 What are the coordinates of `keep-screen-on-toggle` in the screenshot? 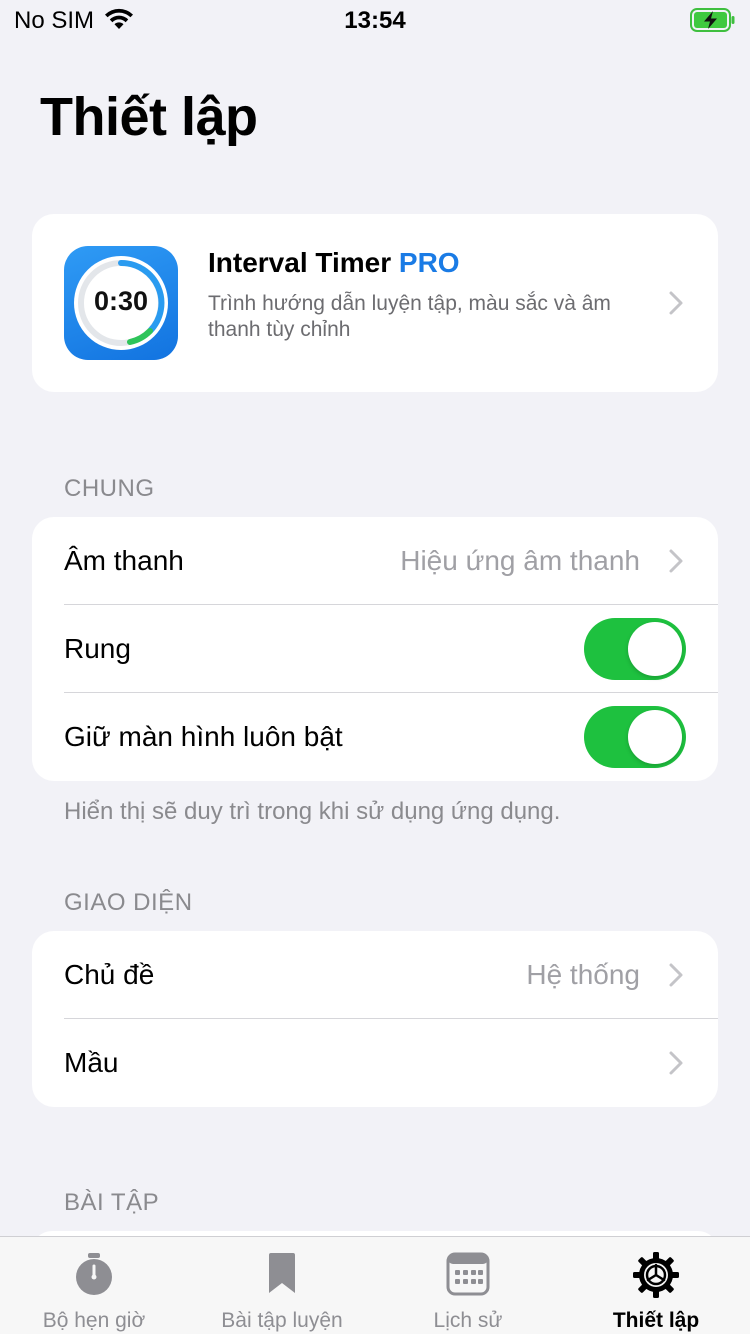 It's located at (635, 737).